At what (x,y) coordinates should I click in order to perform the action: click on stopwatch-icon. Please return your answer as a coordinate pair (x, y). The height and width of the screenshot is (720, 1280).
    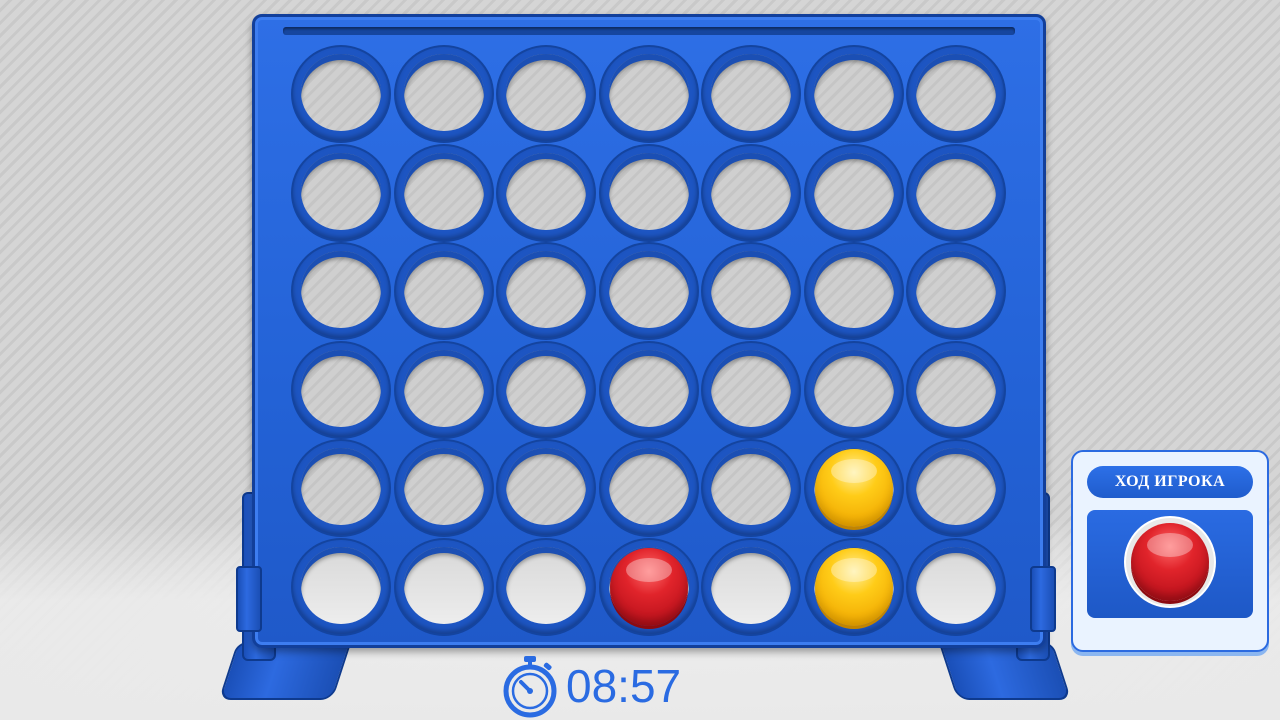
    Looking at the image, I should click on (530, 687).